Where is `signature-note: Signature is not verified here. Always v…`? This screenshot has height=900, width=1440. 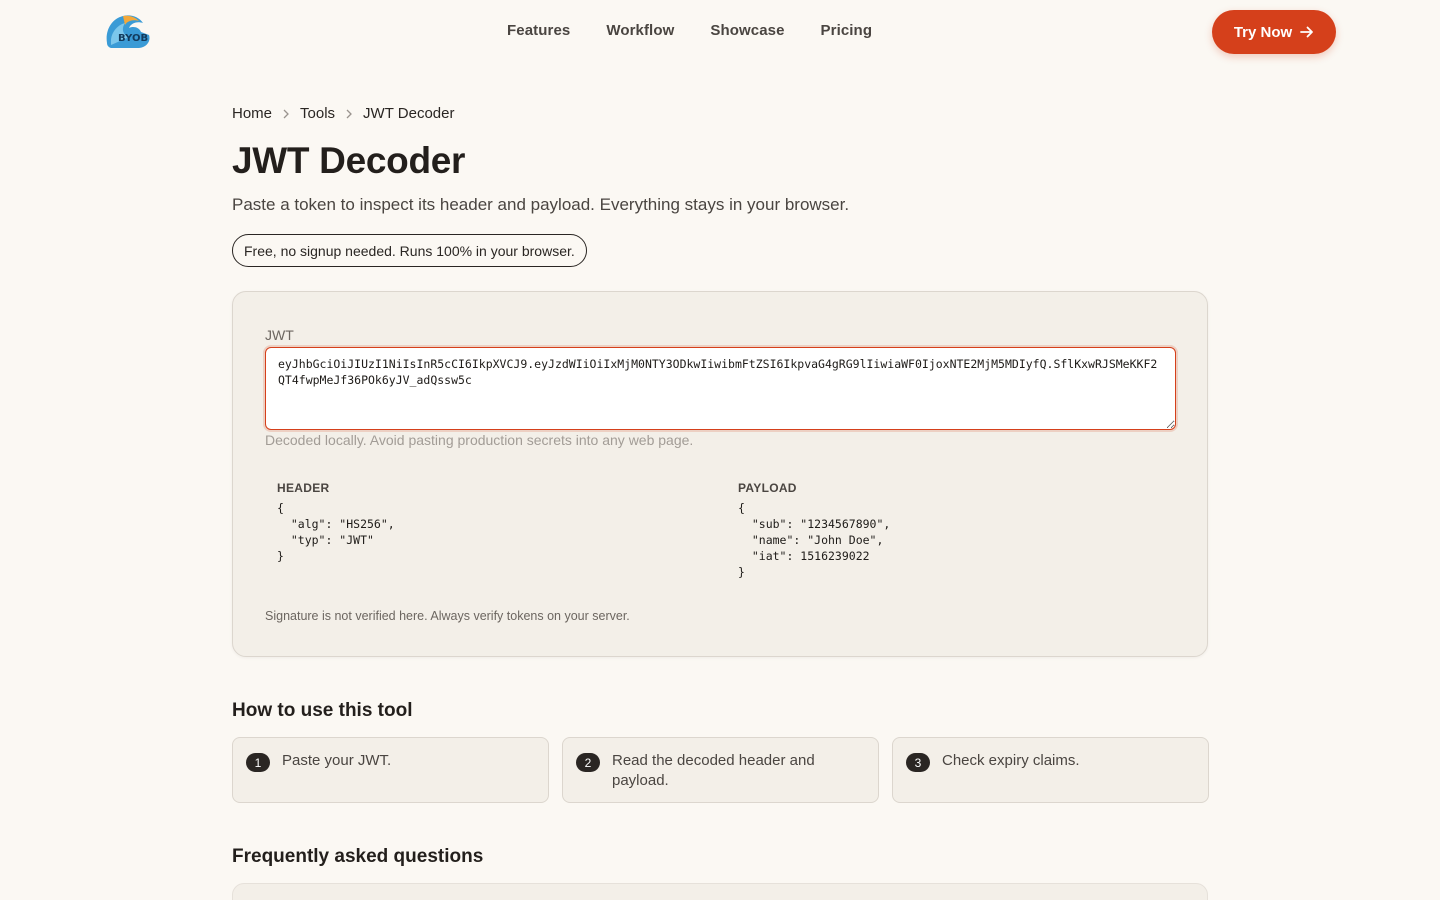 signature-note: Signature is not verified here. Always v… is located at coordinates (447, 616).